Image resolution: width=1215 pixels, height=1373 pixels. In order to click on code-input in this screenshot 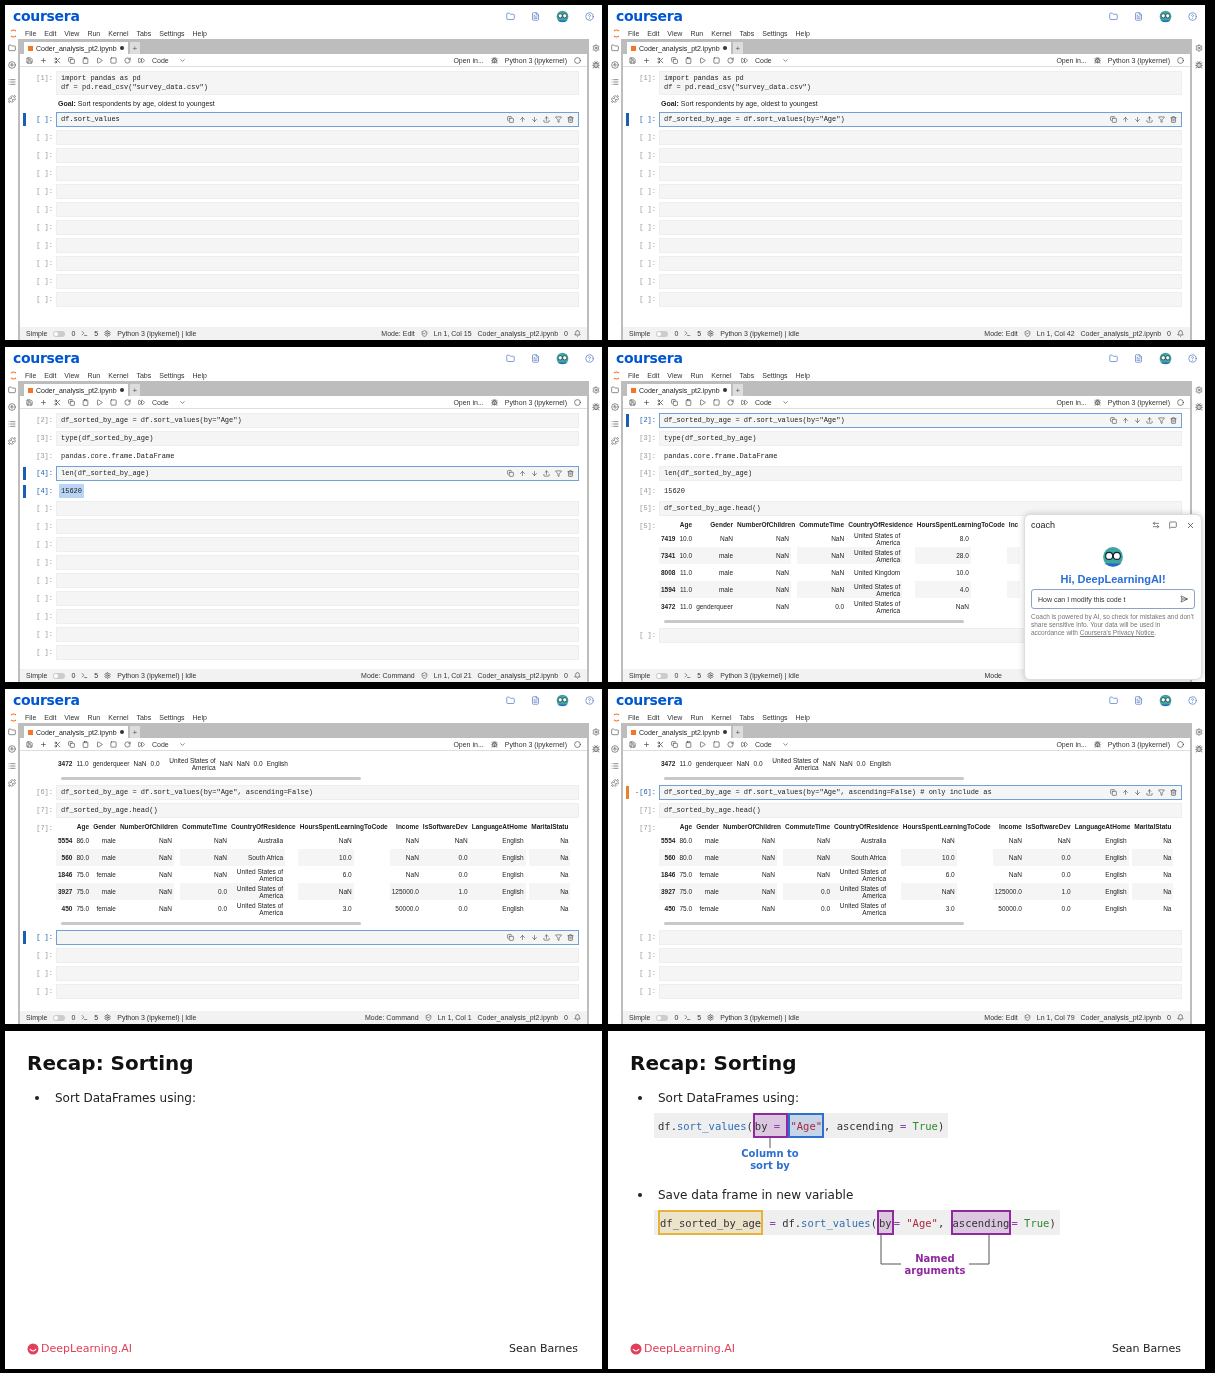, I will do `click(317, 937)`.